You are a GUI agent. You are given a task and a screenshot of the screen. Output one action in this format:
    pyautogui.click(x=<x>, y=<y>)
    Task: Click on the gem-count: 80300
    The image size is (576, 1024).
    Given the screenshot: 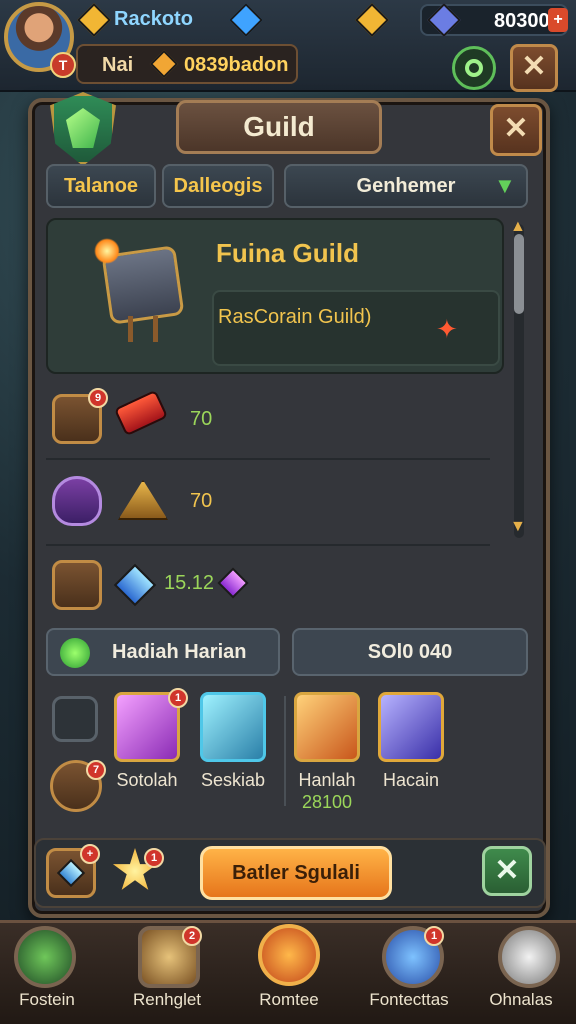 What is the action you would take?
    pyautogui.click(x=522, y=21)
    